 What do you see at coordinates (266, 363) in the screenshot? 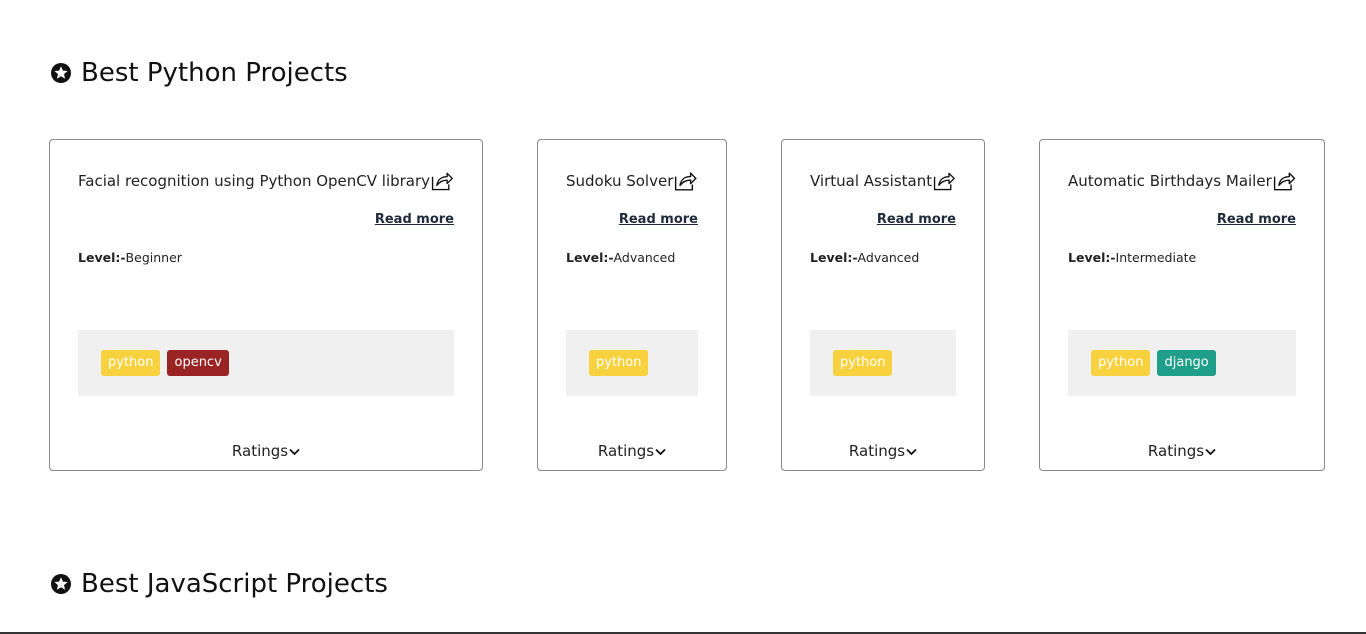
I see `tag-box: python opencv` at bounding box center [266, 363].